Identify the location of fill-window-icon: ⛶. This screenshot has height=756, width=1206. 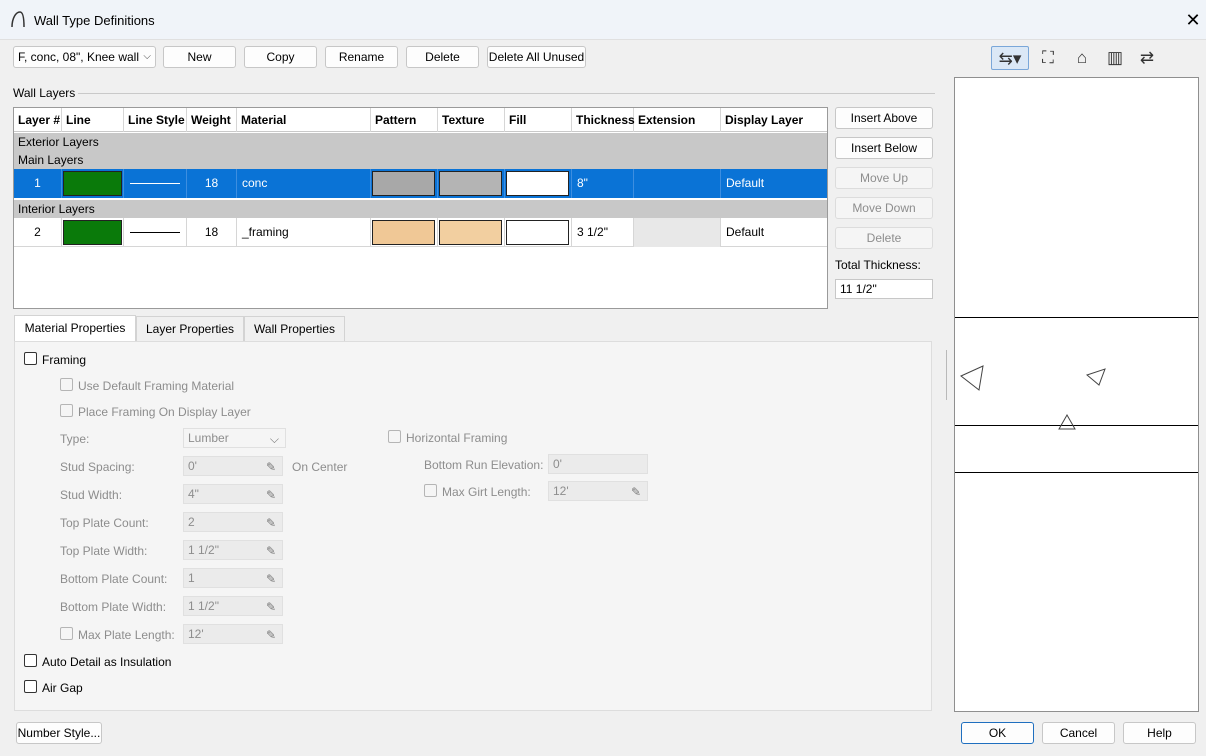
(1048, 58).